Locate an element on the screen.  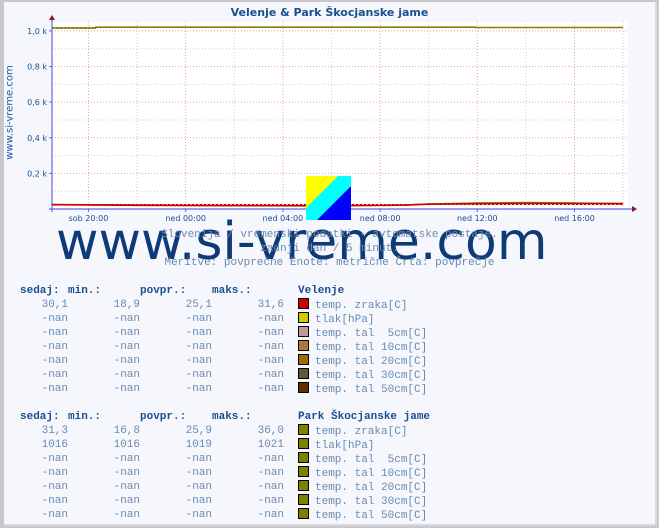
legend-item: temp. tal 10cm[C] is located at coordinates (362, 347).